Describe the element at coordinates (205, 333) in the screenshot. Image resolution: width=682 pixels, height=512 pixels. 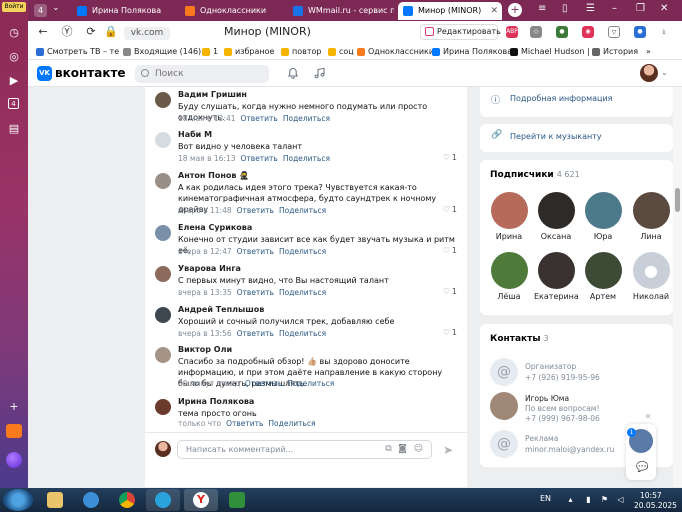
I see `comment-time: вчера в 13:56` at that location.